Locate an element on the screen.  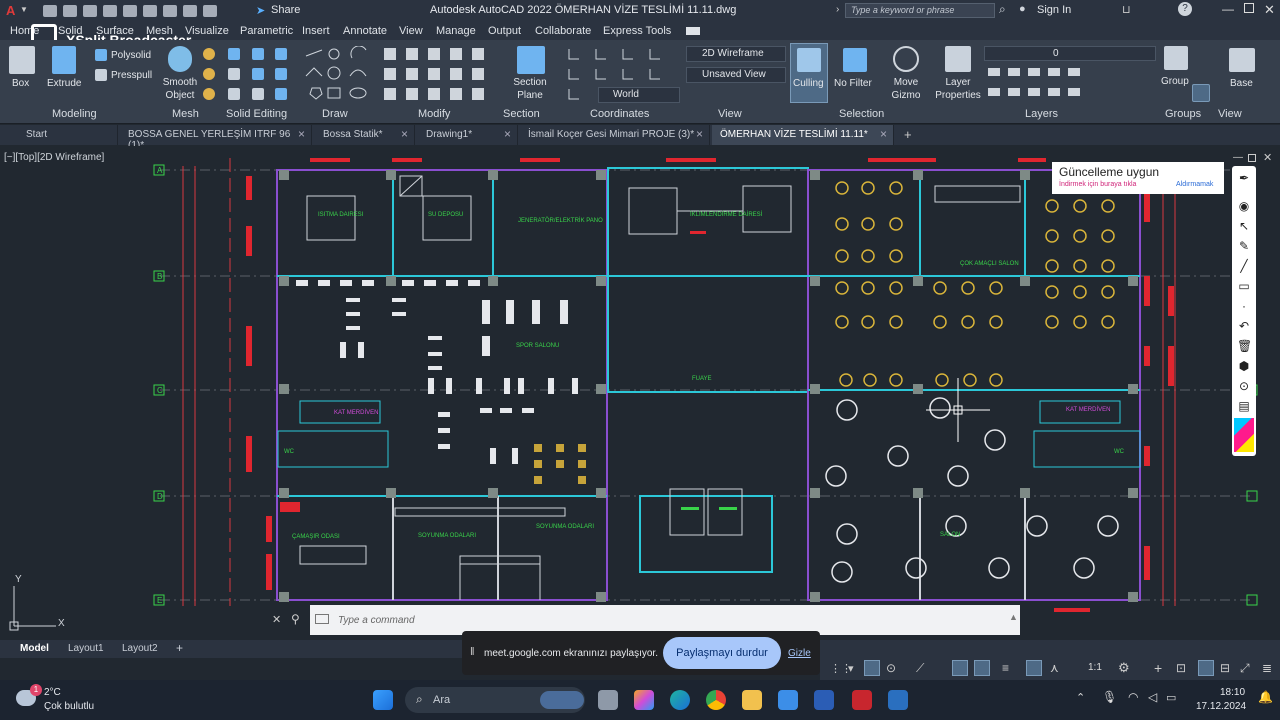
no-filter-button: No Filter is located at coordinates (853, 83).